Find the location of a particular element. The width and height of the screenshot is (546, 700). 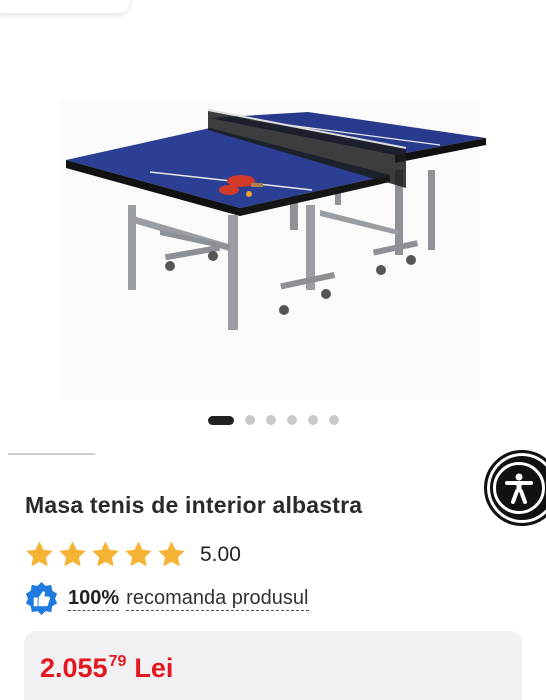

pagination-dot-active is located at coordinates (220, 420).